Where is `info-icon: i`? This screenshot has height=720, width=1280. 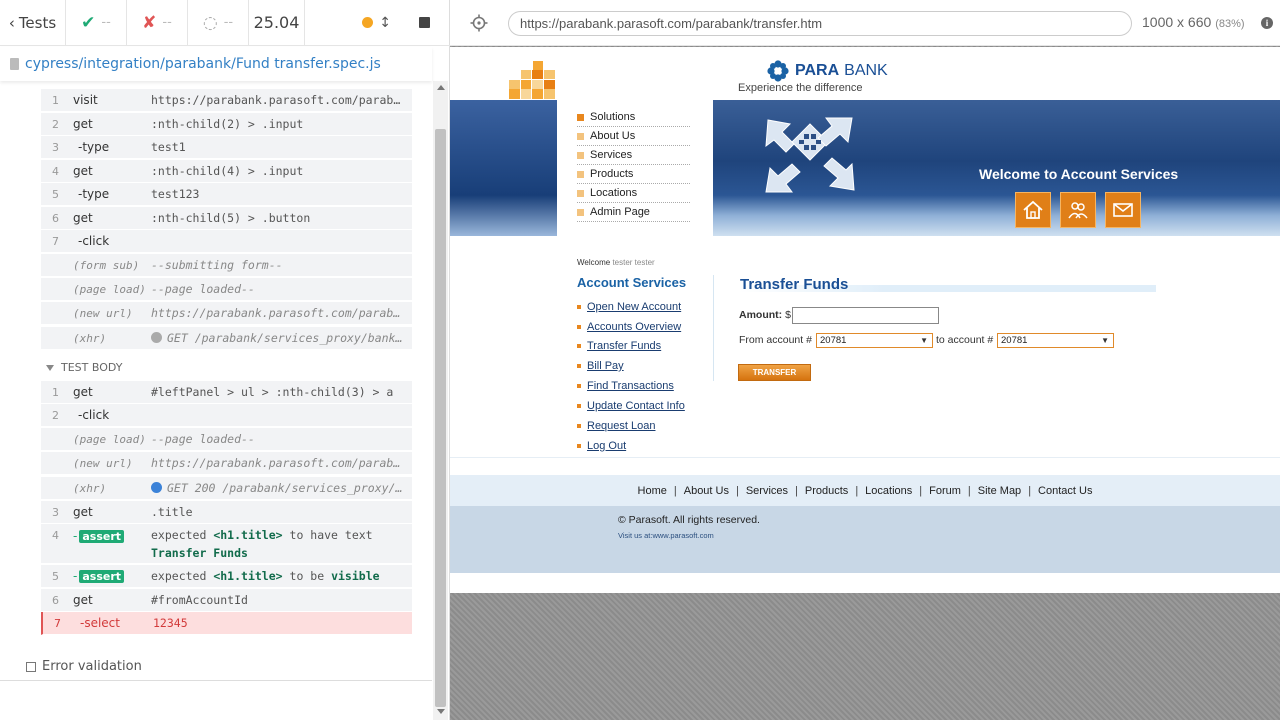 info-icon: i is located at coordinates (1267, 23).